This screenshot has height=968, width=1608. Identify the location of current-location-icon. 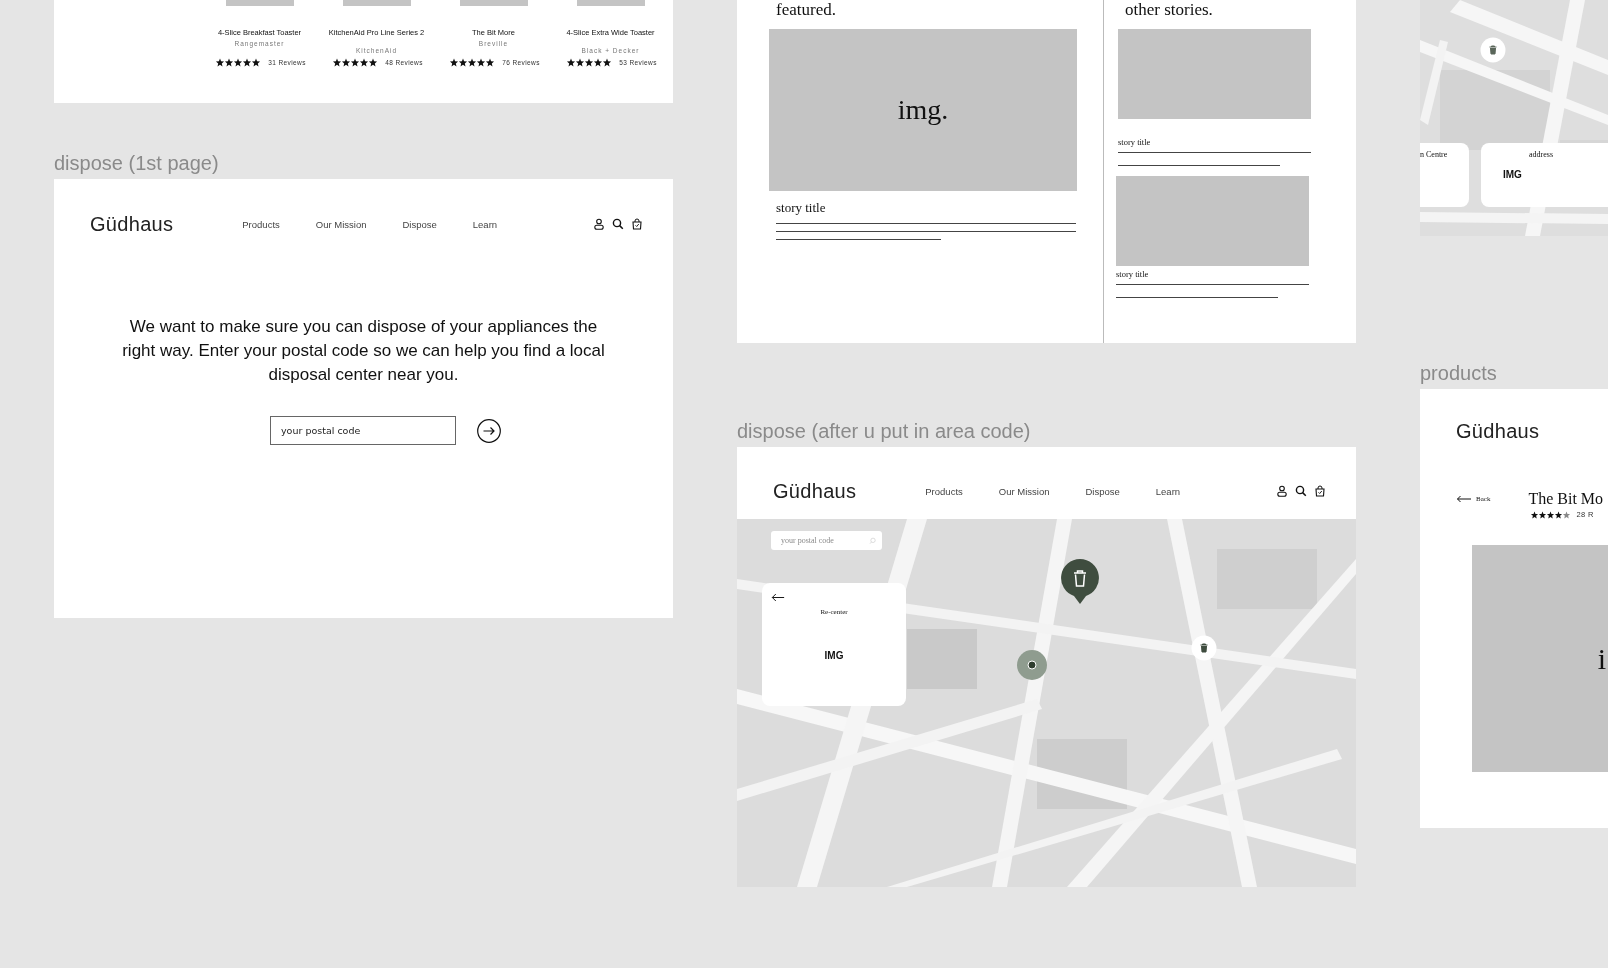
(1032, 665).